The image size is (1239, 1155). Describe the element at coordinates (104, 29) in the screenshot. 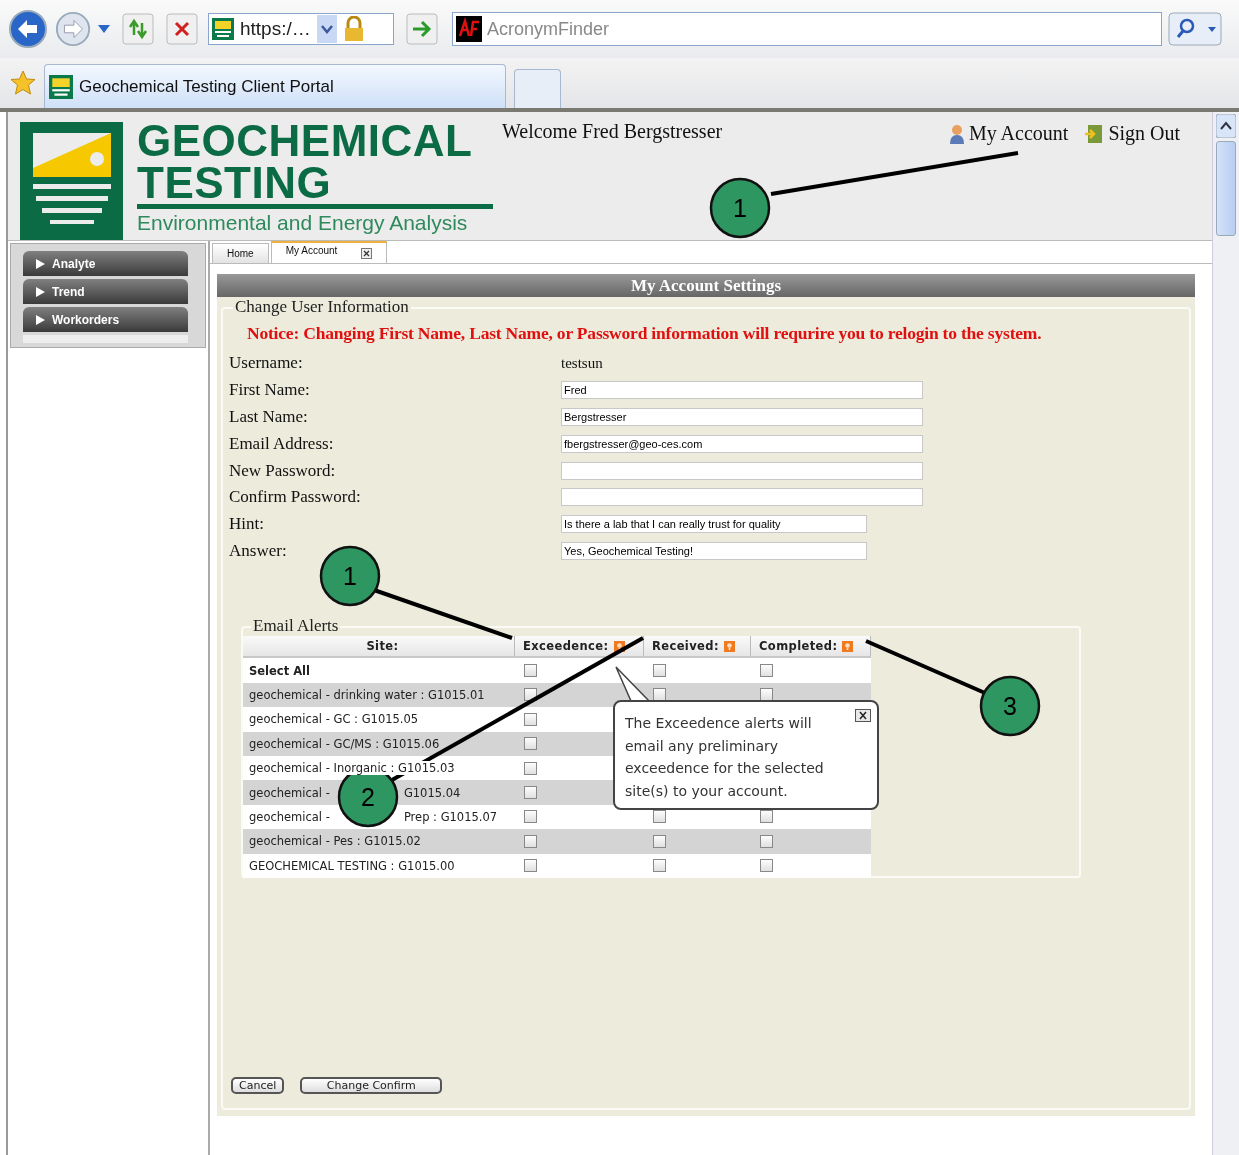

I see `caret-icon` at that location.